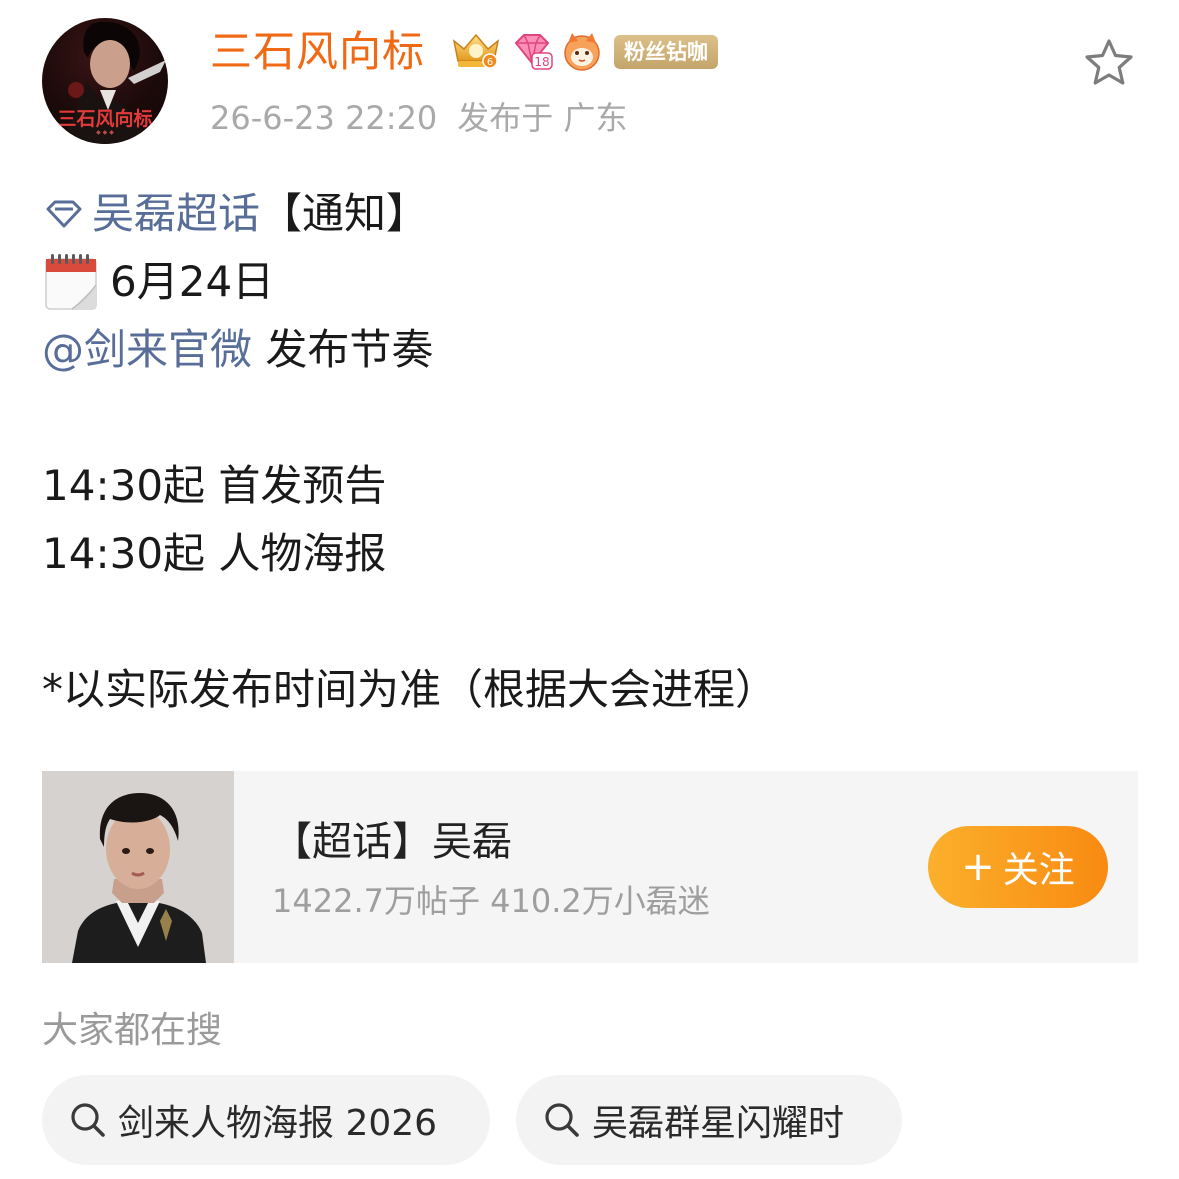 This screenshot has width=1179, height=1179. What do you see at coordinates (666, 52) in the screenshot?
I see `fan-level-badge: 粉丝钻咖` at bounding box center [666, 52].